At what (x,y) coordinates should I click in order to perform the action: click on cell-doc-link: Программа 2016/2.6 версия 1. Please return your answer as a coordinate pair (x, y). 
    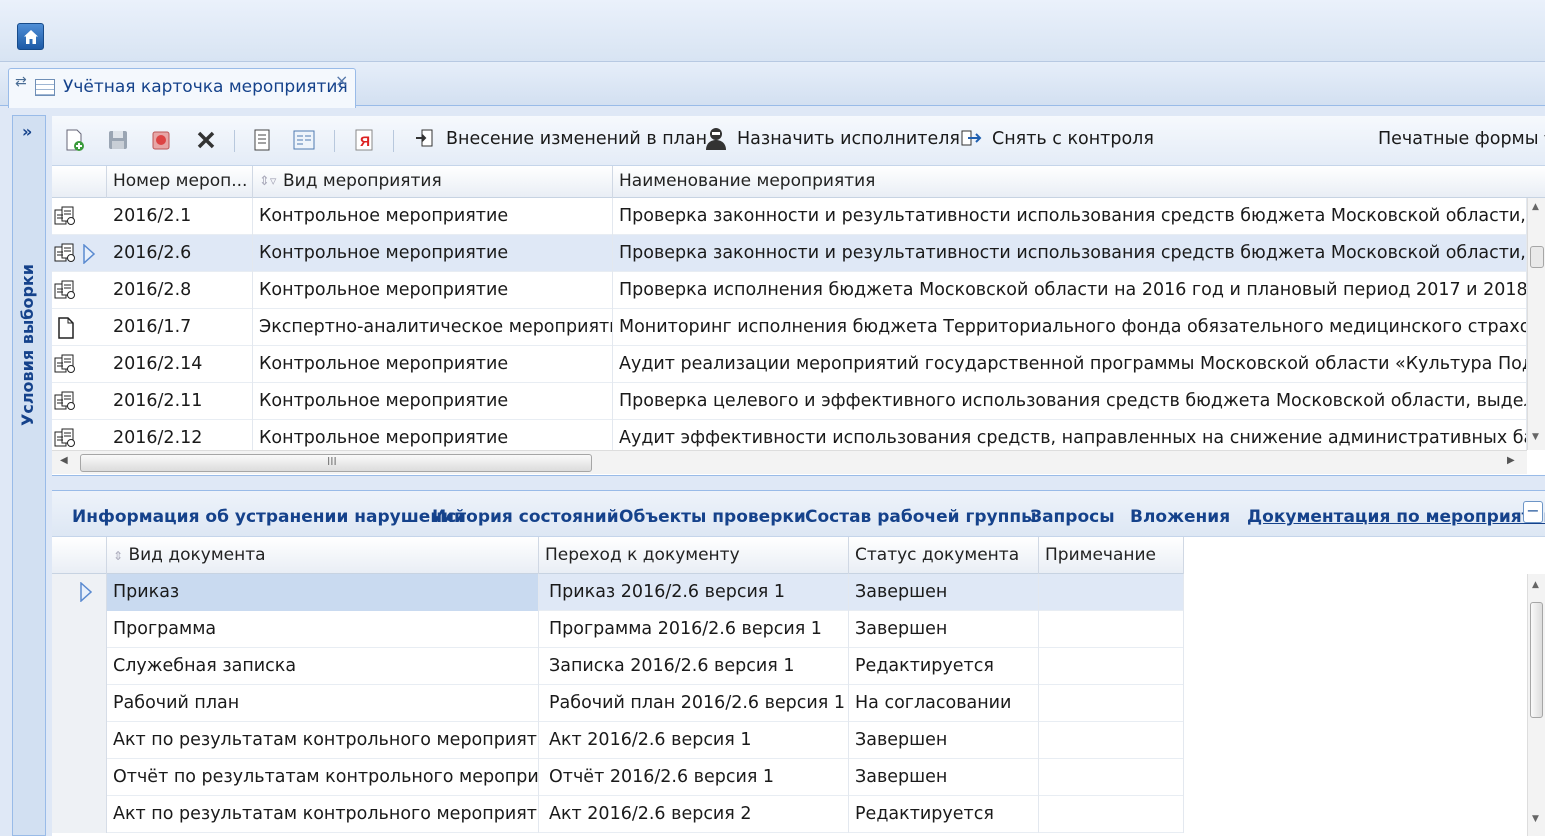
    Looking at the image, I should click on (694, 629).